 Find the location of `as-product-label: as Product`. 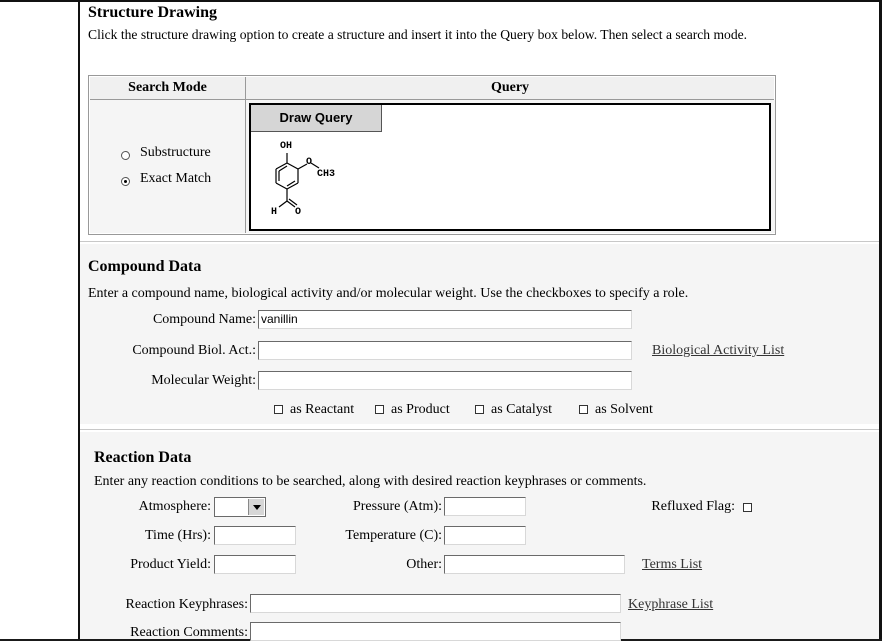

as-product-label: as Product is located at coordinates (420, 409).